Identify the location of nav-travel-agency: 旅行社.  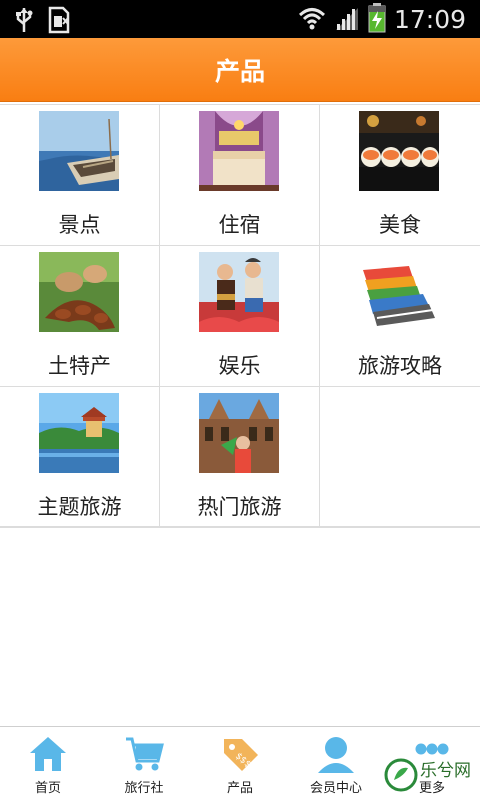
(144, 763).